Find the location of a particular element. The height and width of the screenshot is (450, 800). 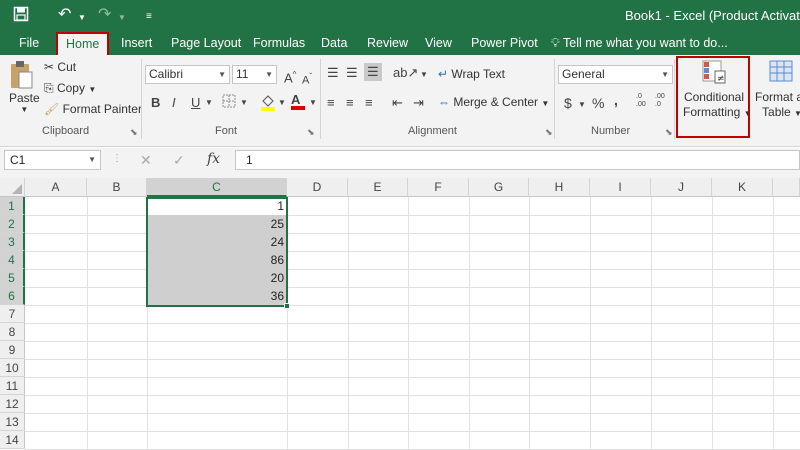

tab-formulas: Formulas is located at coordinates (279, 44).